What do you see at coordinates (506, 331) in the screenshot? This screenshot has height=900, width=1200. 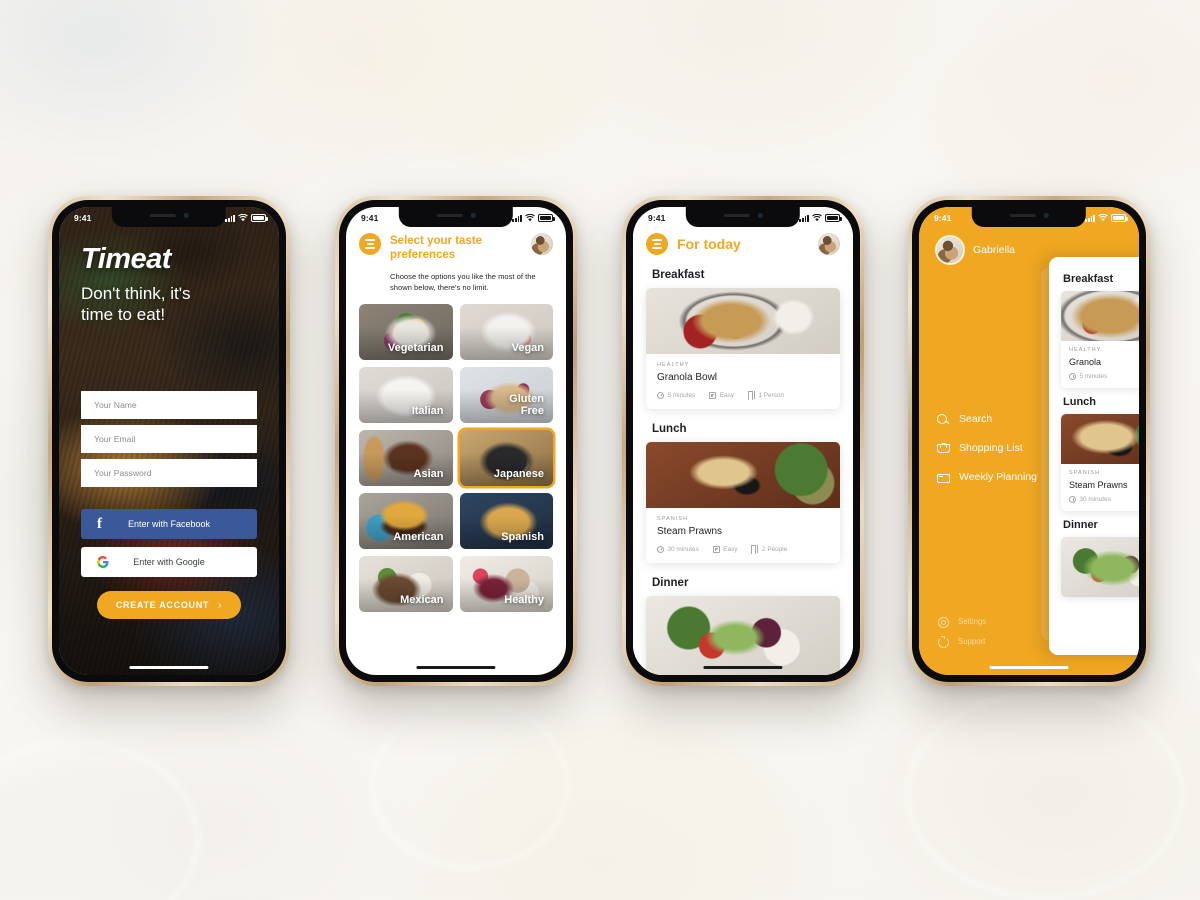 I see `preference-tile-vegan: Vegan` at bounding box center [506, 331].